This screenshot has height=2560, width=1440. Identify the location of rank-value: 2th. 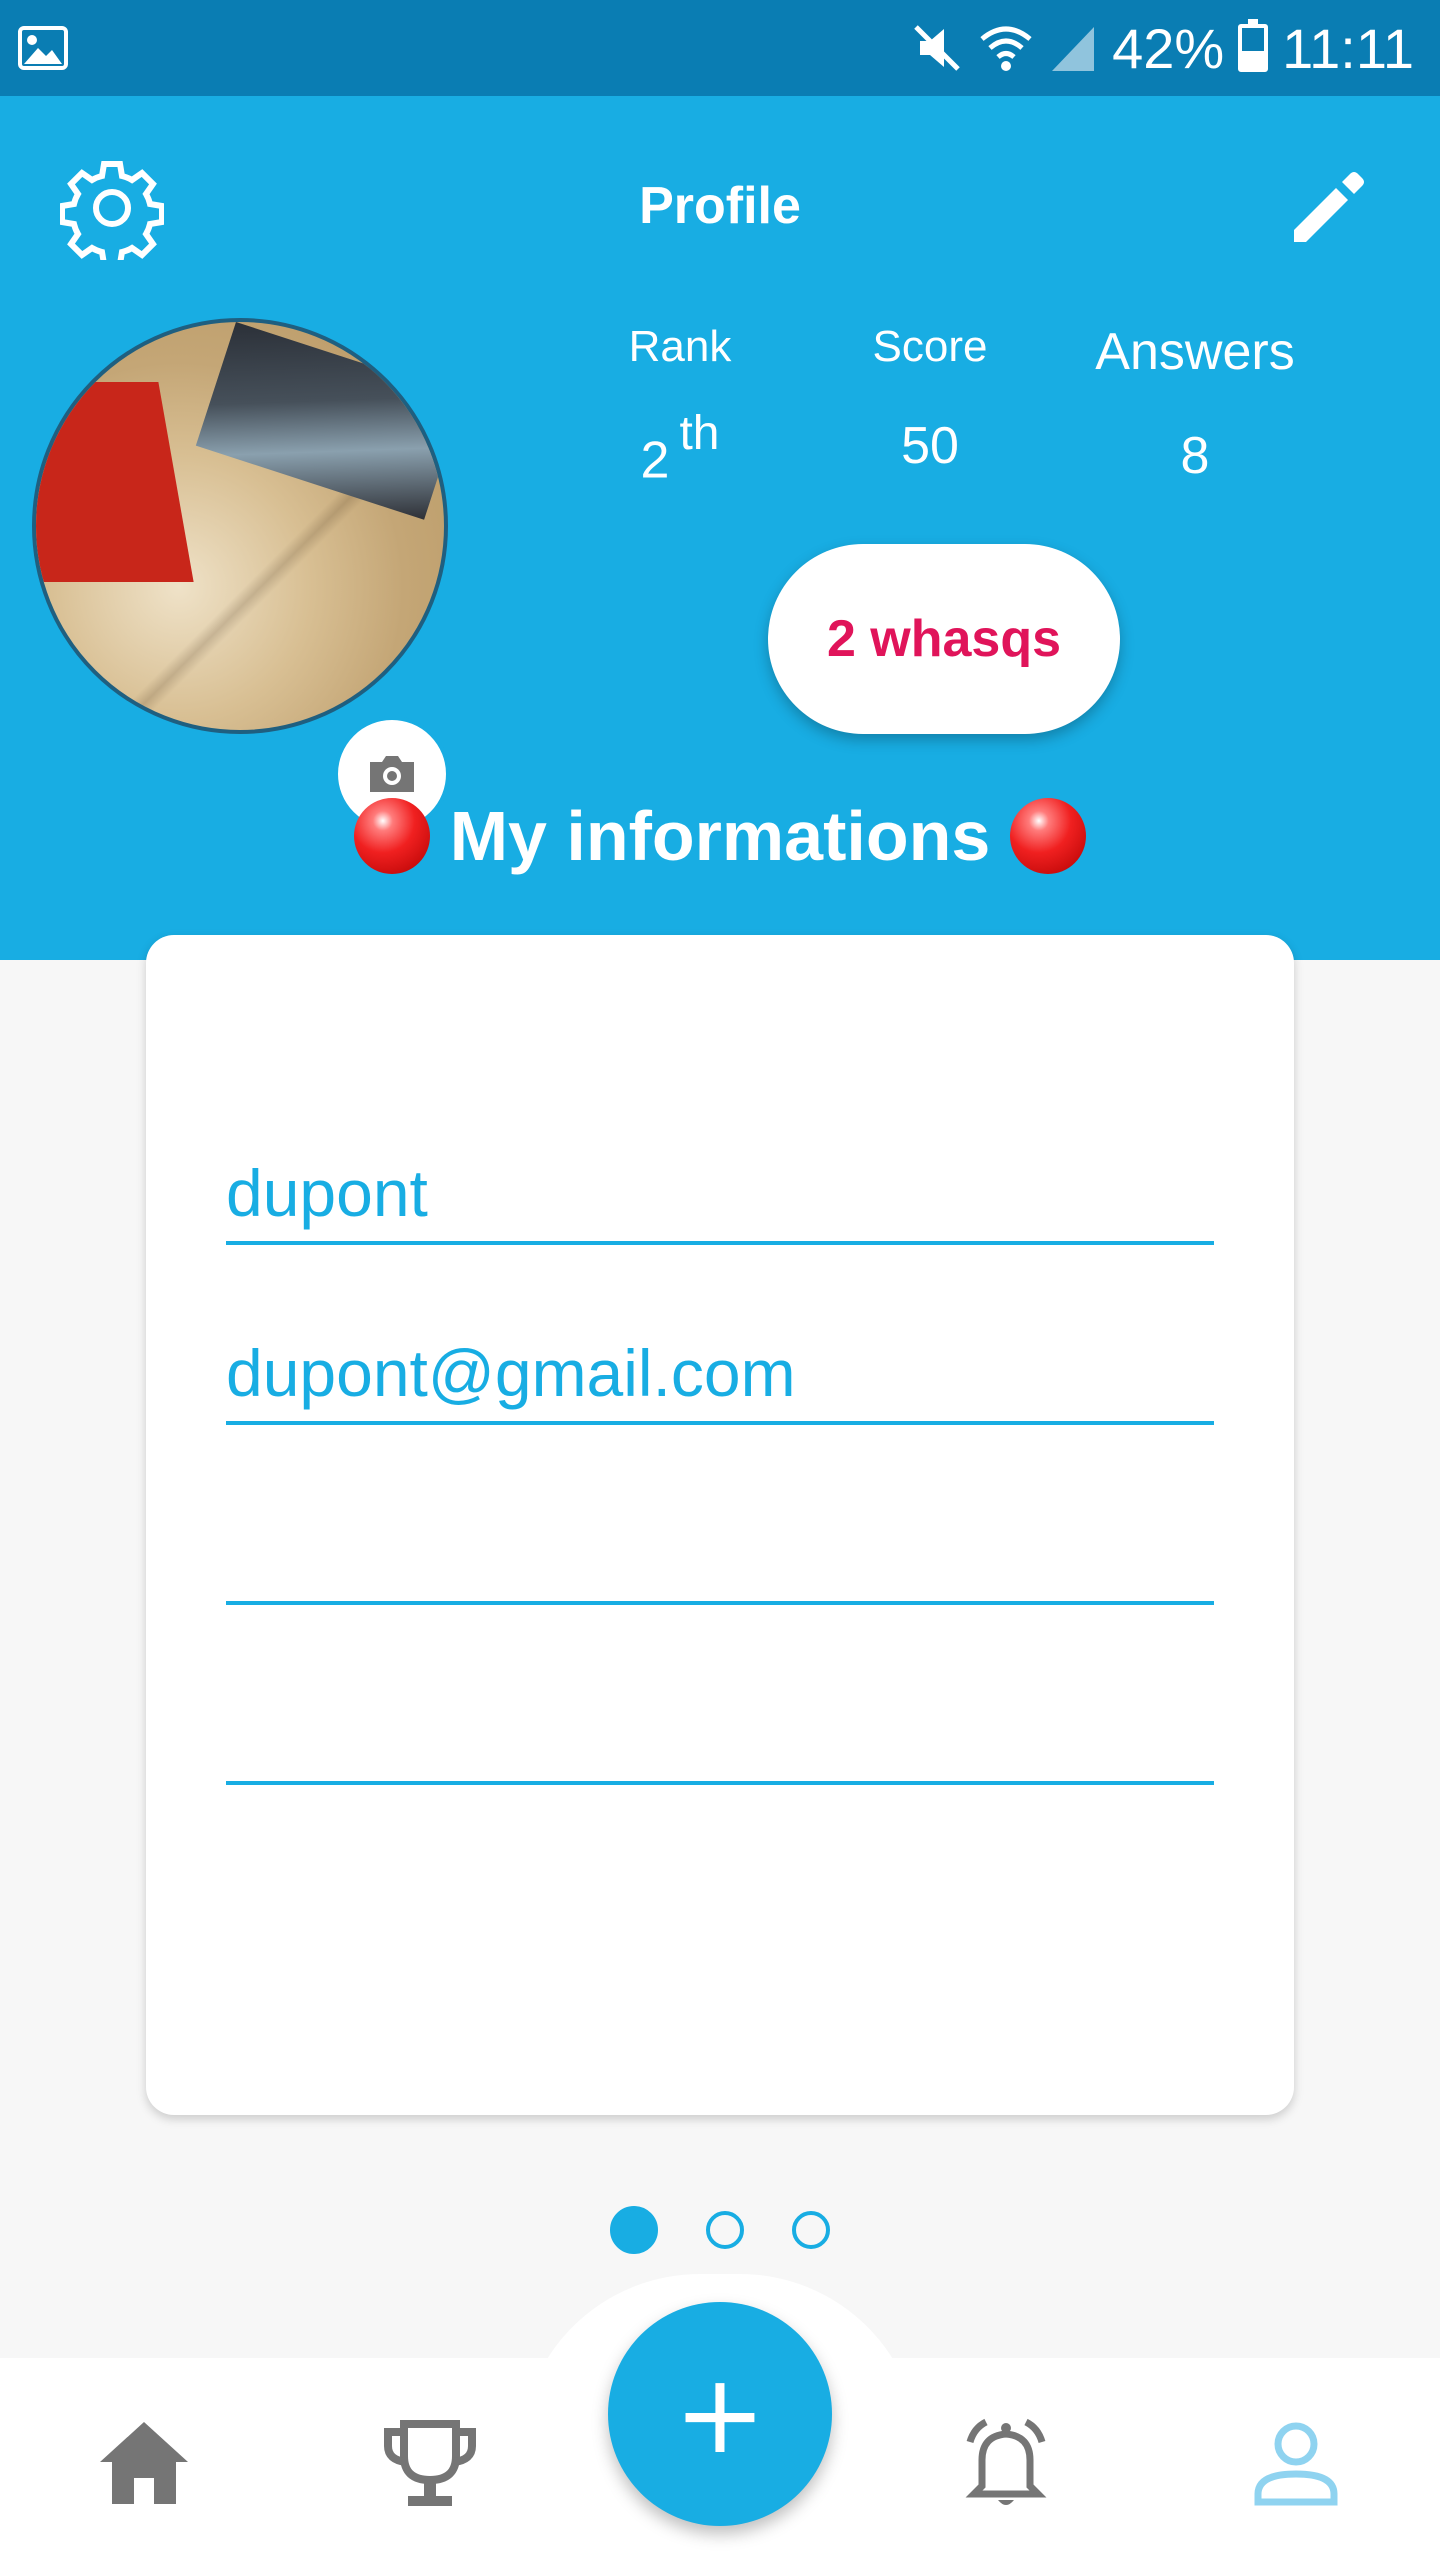
(680, 448).